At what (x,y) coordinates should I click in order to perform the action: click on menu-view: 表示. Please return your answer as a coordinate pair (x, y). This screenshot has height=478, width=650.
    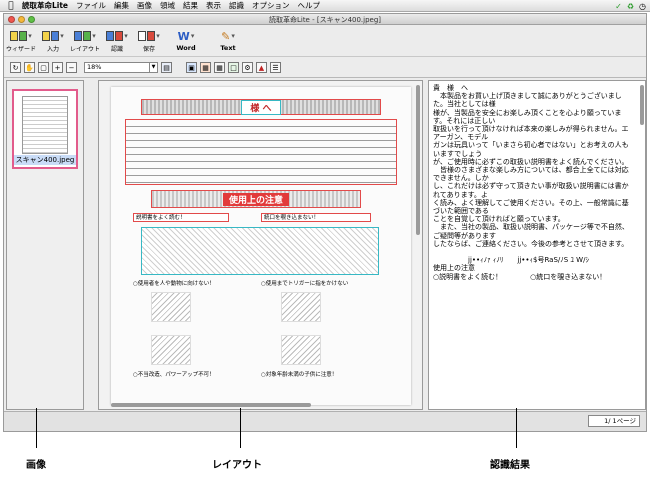
    Looking at the image, I should click on (213, 5).